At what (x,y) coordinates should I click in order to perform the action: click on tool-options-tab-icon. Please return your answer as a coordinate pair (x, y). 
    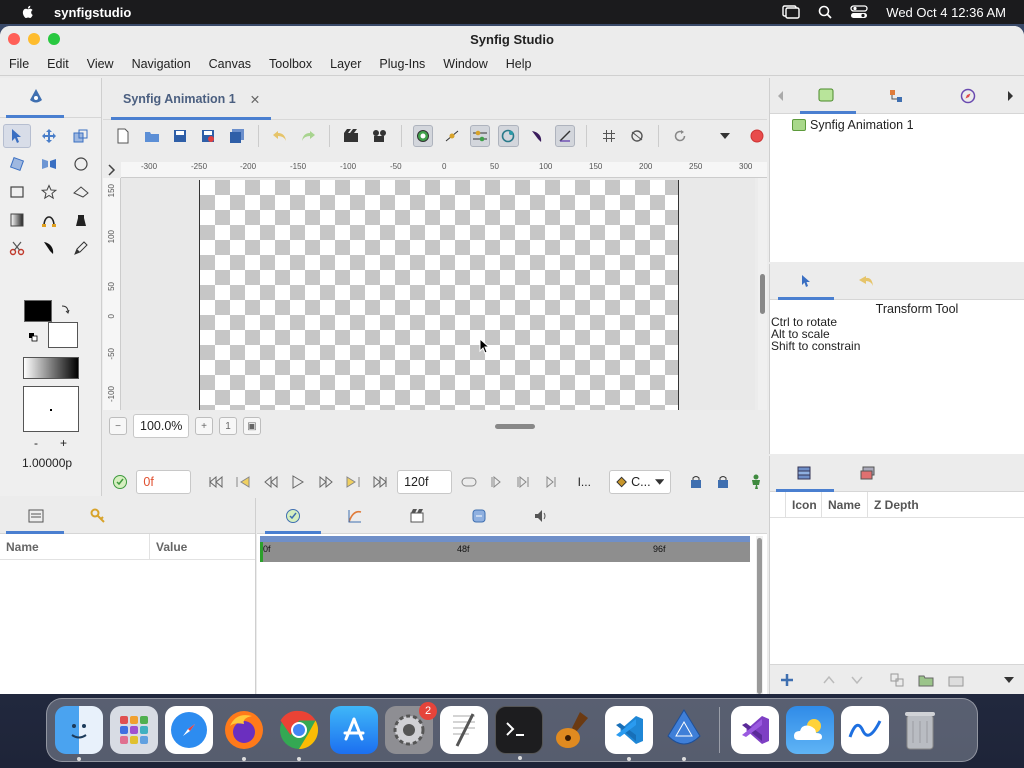
    Looking at the image, I should click on (806, 281).